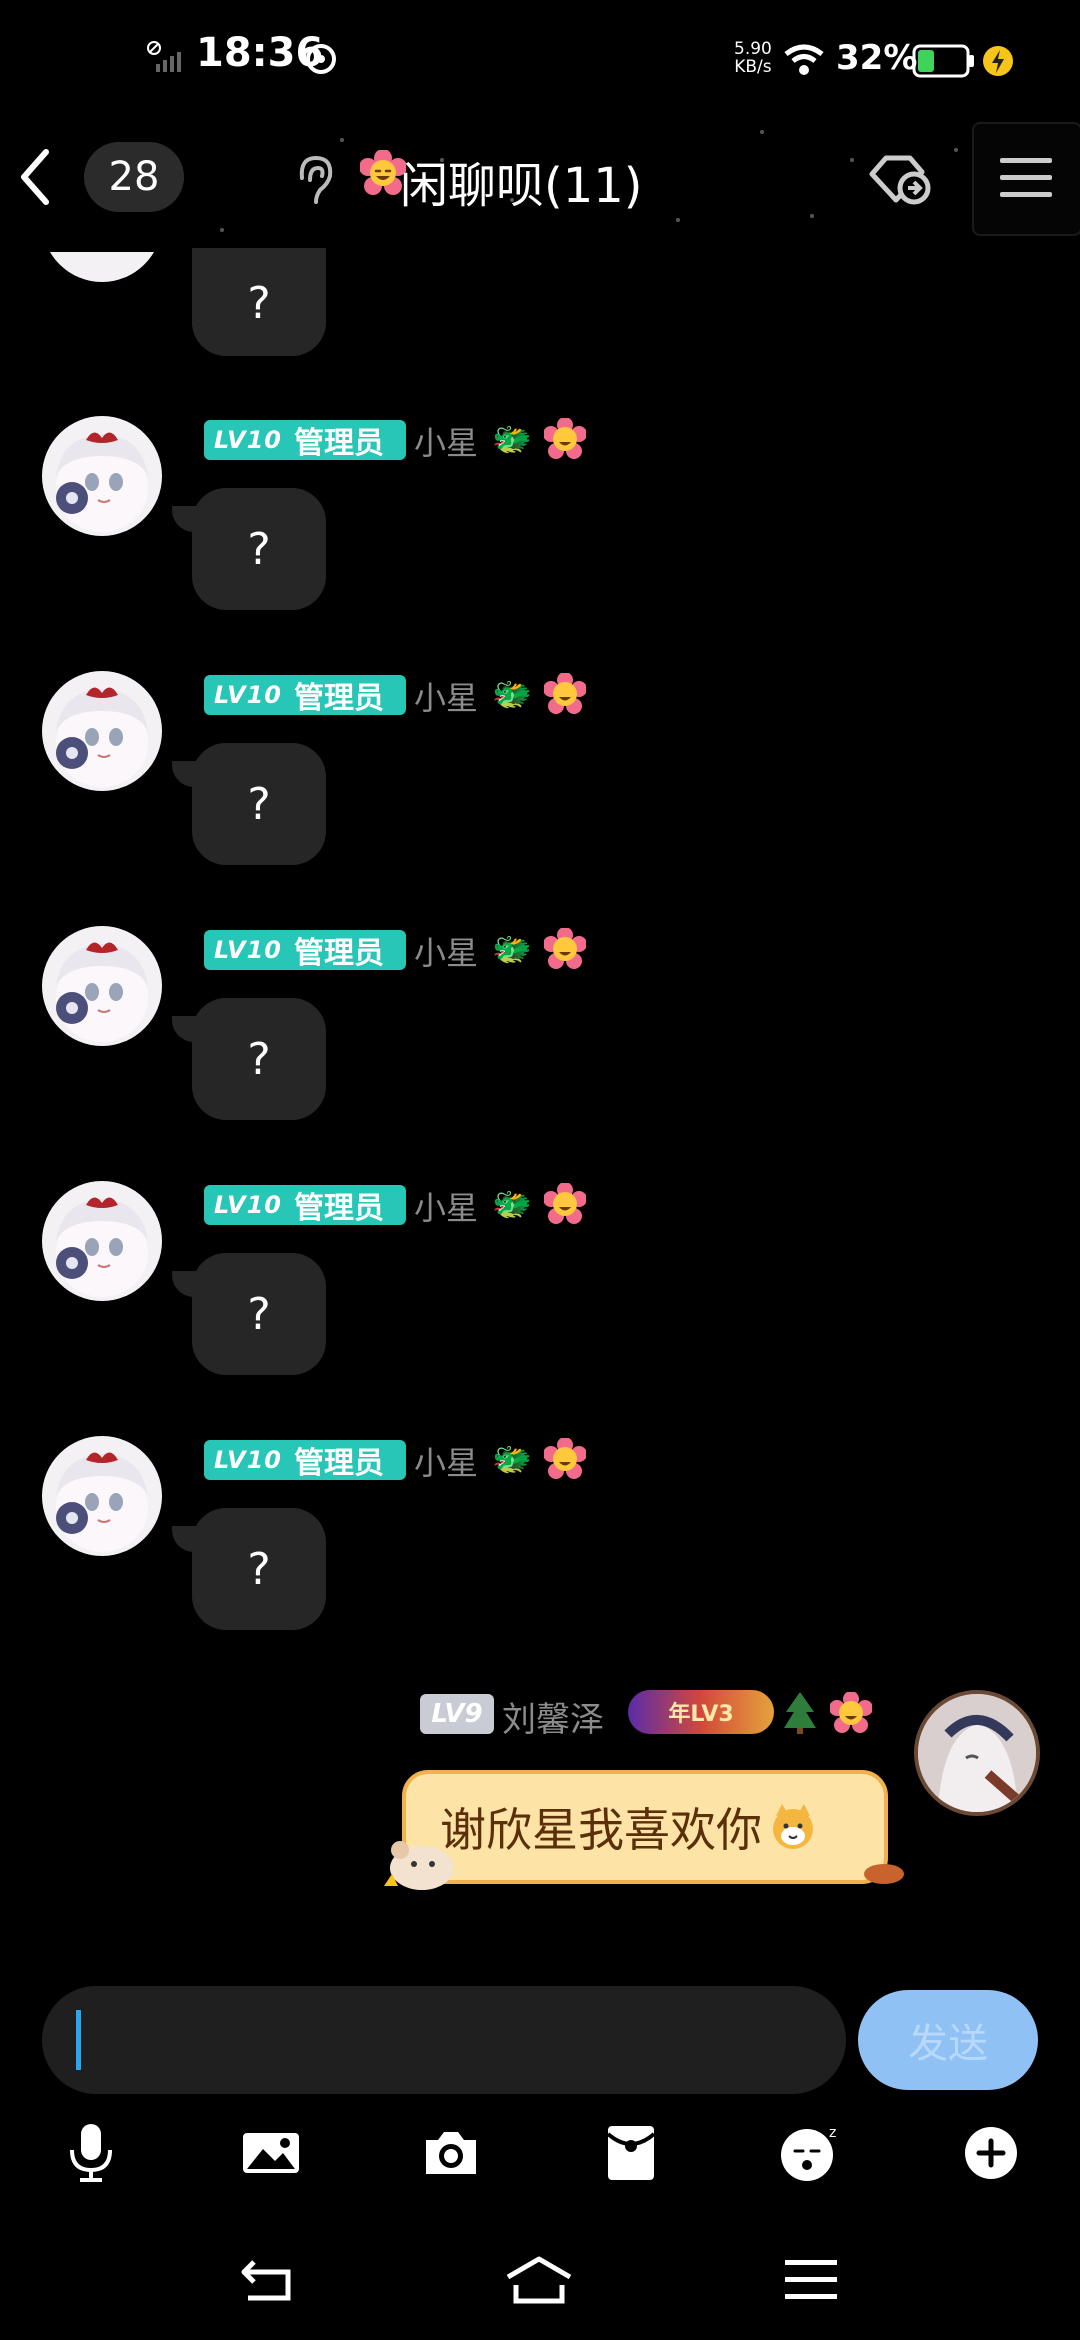 The height and width of the screenshot is (2340, 1080). I want to click on message-input, so click(444, 2040).